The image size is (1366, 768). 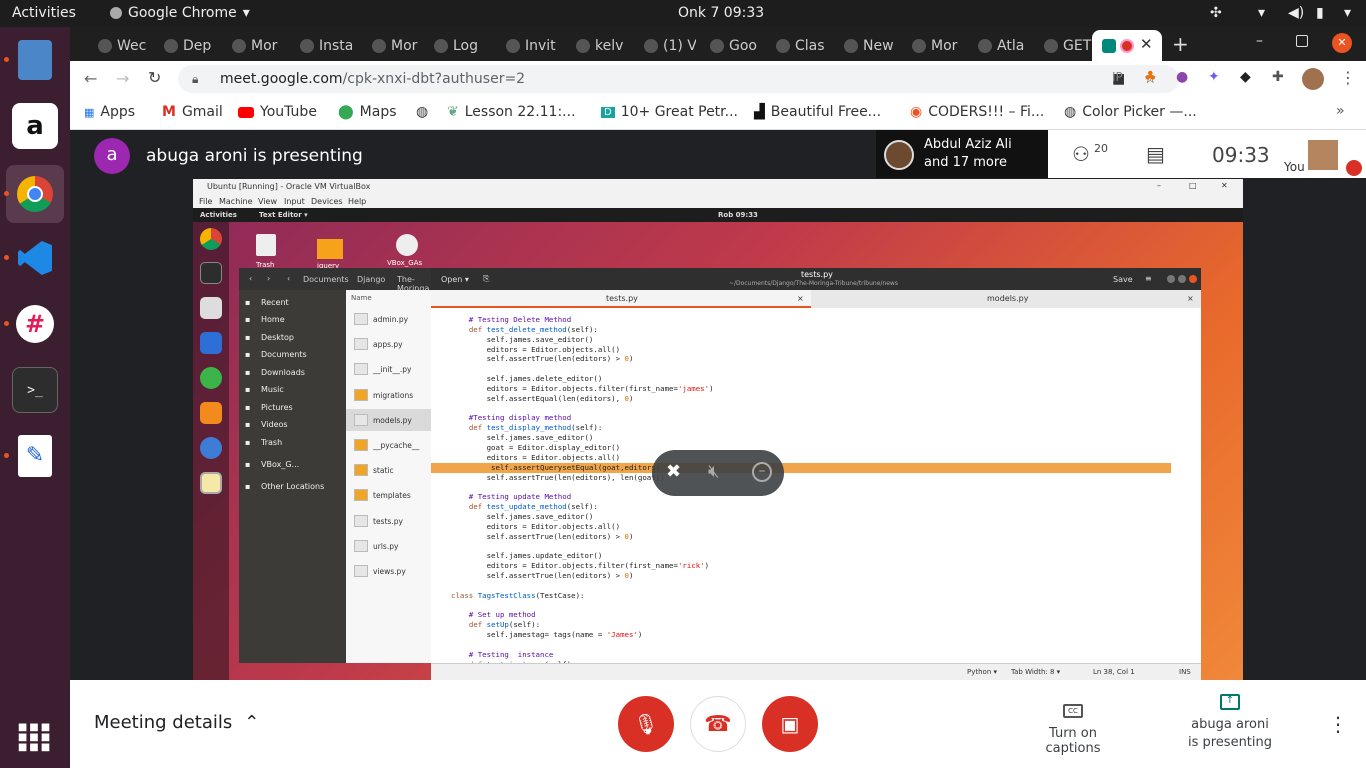 I want to click on browser-tab: Log, so click(x=453, y=46).